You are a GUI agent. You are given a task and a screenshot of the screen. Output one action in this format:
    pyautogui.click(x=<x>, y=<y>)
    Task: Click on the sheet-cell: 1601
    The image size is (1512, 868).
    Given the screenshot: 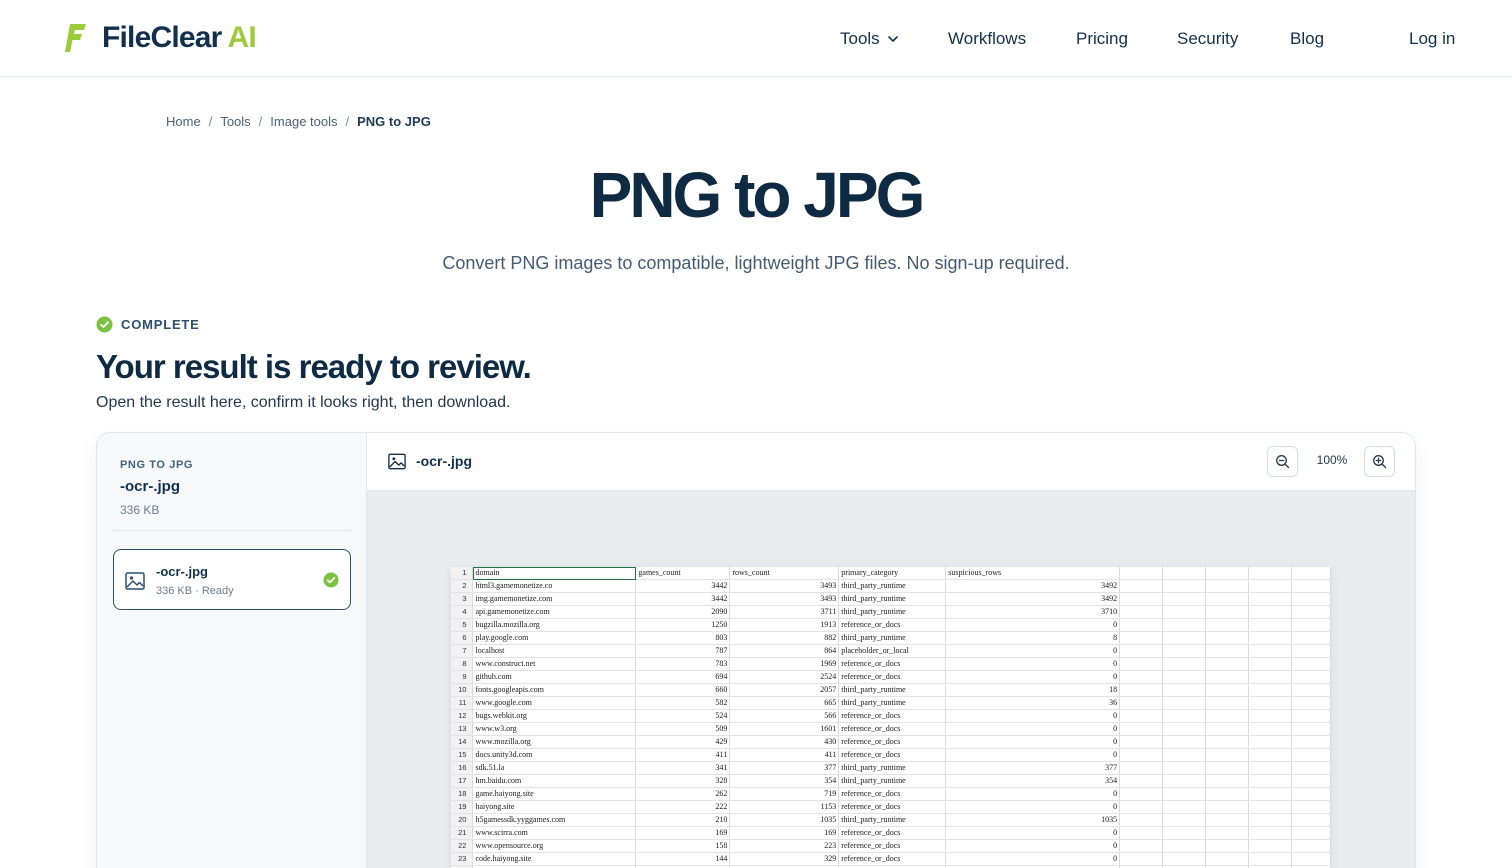 What is the action you would take?
    pyautogui.click(x=784, y=729)
    